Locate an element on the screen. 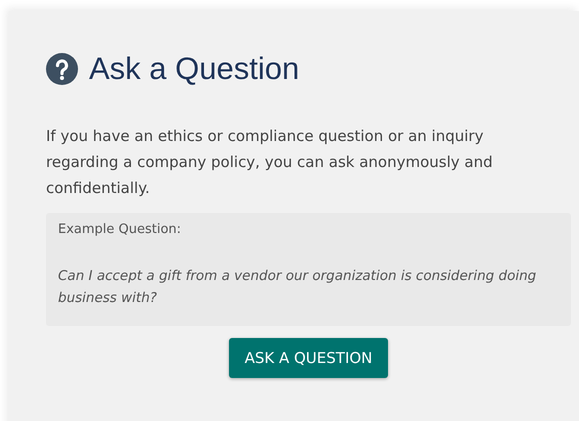 This screenshot has height=421, width=579. question-icon is located at coordinates (62, 69).